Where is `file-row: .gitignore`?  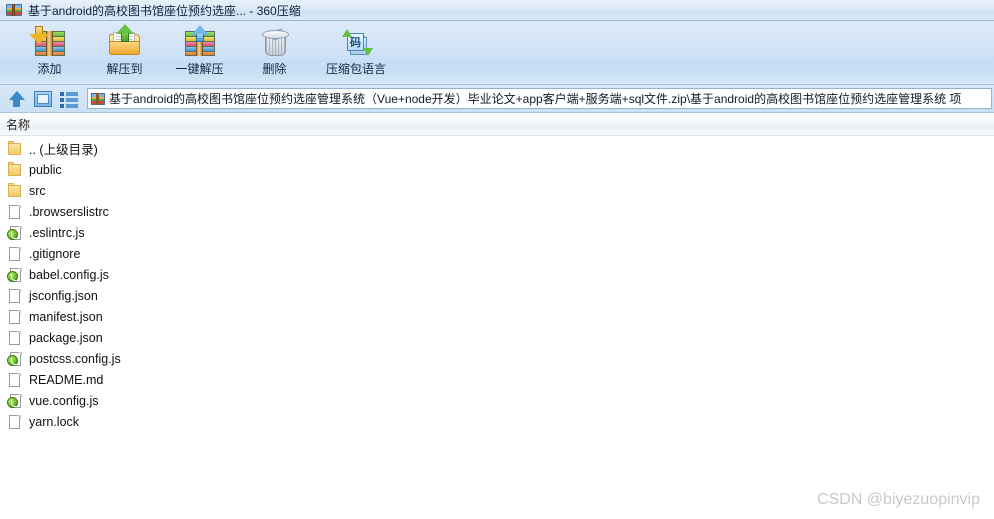 file-row: .gitignore is located at coordinates (497, 253).